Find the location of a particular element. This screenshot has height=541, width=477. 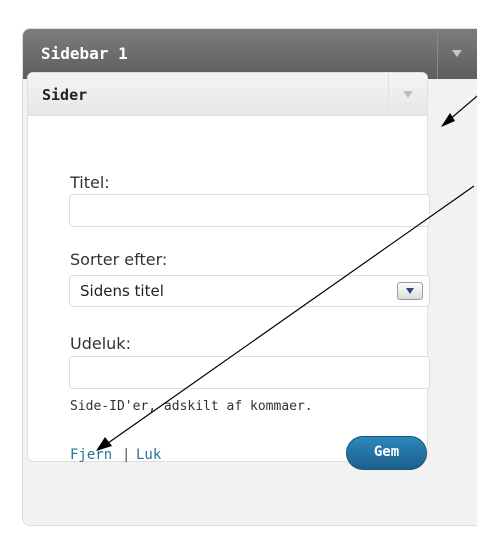

arrow-head-to-toggle is located at coordinates (448, 120).